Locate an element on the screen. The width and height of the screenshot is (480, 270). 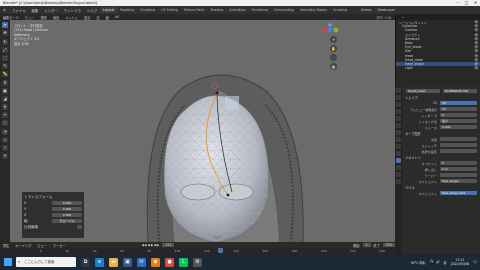
network-icon: 🖧 is located at coordinates (432, 262).